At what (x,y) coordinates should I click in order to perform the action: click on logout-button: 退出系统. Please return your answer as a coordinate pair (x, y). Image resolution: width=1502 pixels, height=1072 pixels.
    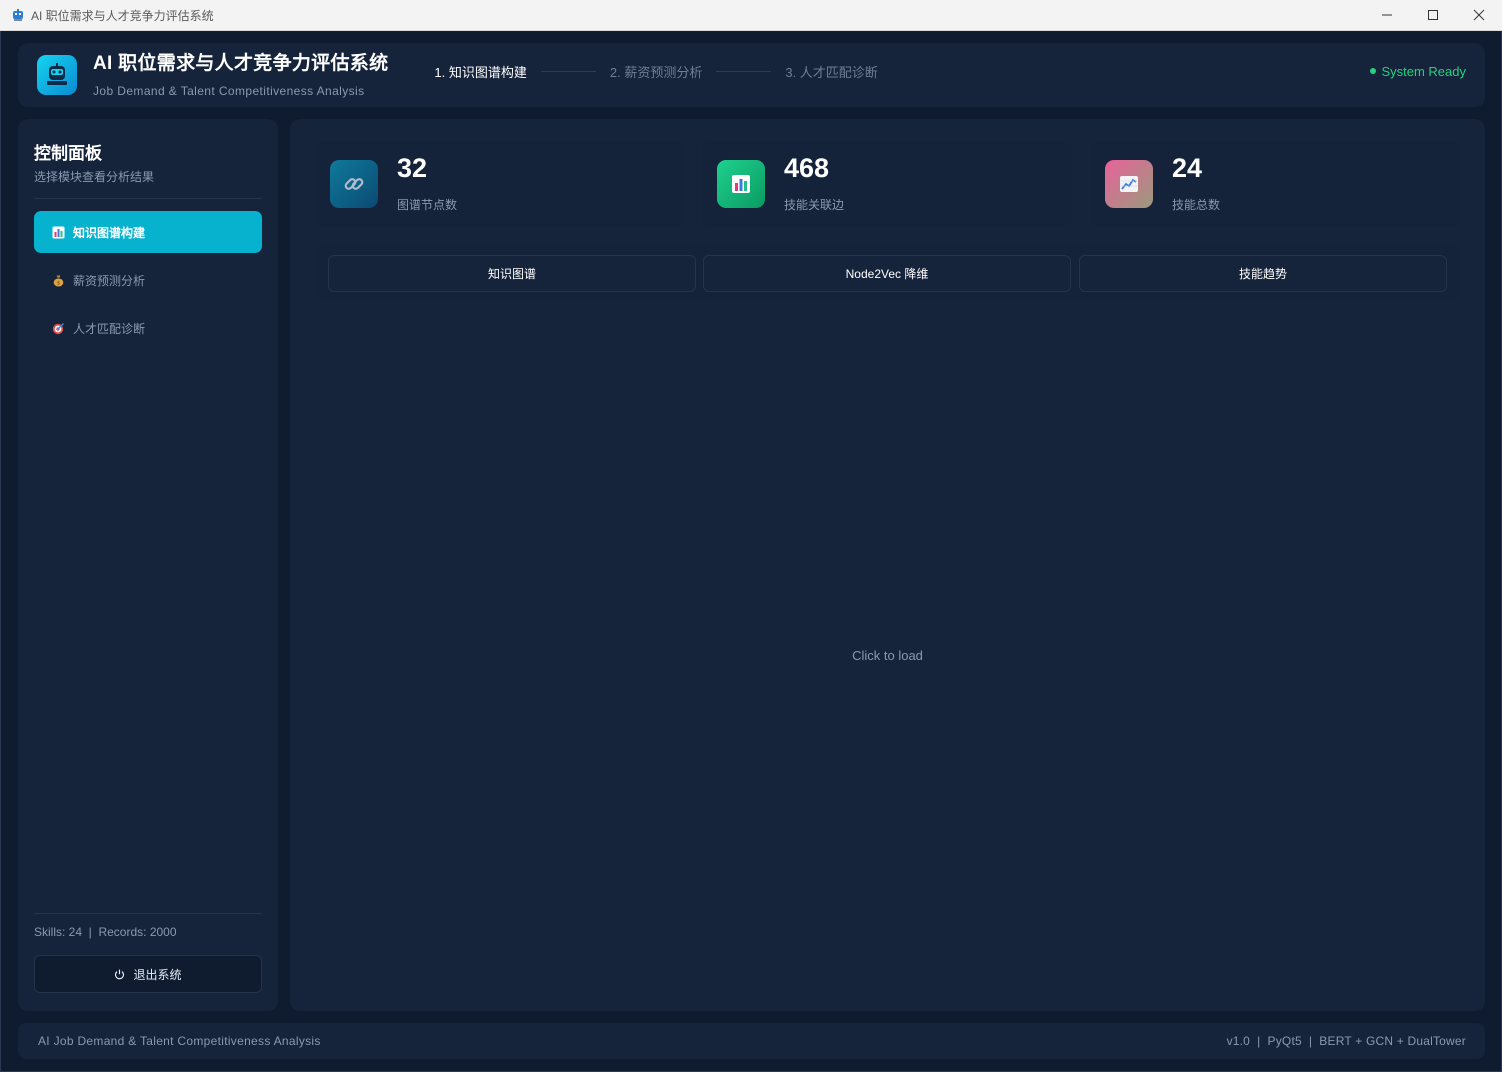
    Looking at the image, I should click on (148, 974).